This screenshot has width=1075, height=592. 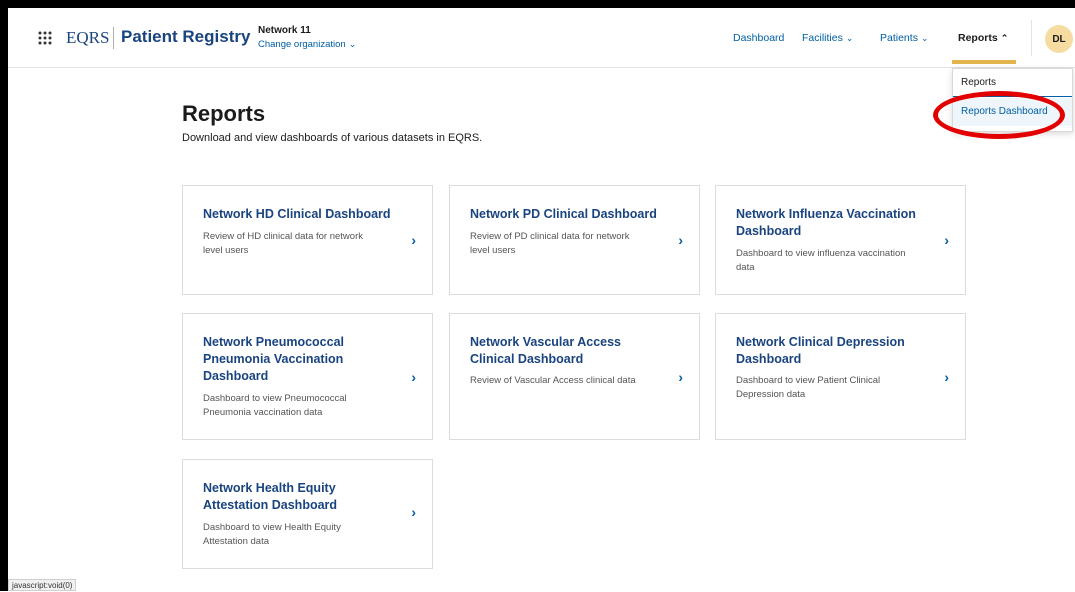 What do you see at coordinates (113, 38) in the screenshot?
I see `brand-divider` at bounding box center [113, 38].